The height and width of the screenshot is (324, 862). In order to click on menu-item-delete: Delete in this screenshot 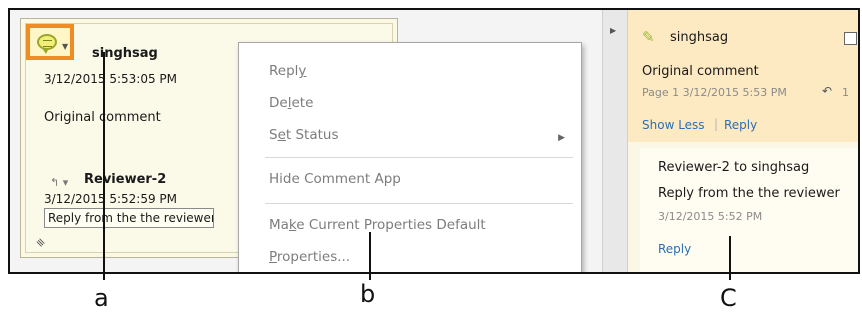, I will do `click(291, 103)`.